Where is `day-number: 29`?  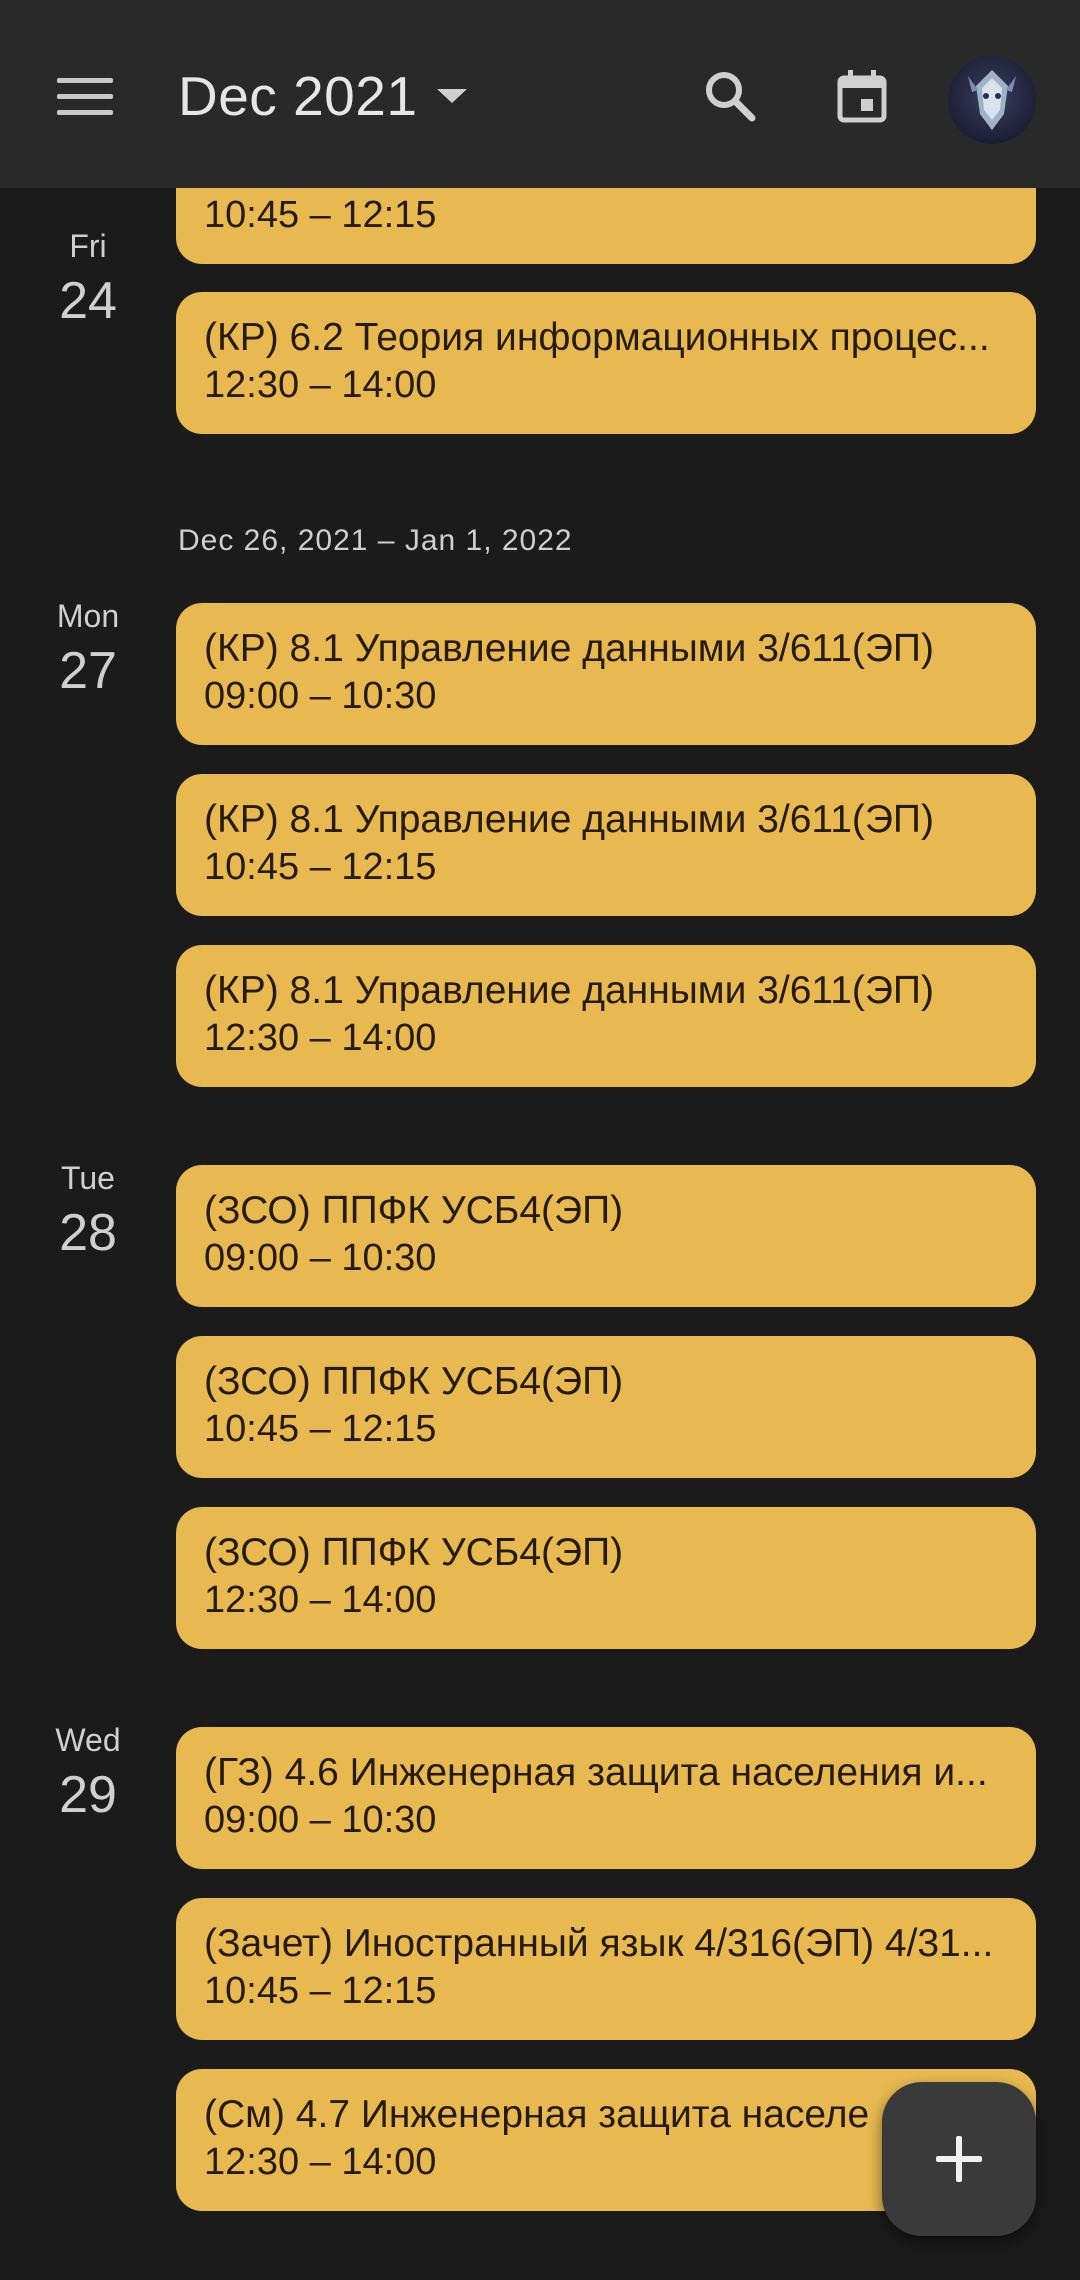
day-number: 29 is located at coordinates (88, 1795).